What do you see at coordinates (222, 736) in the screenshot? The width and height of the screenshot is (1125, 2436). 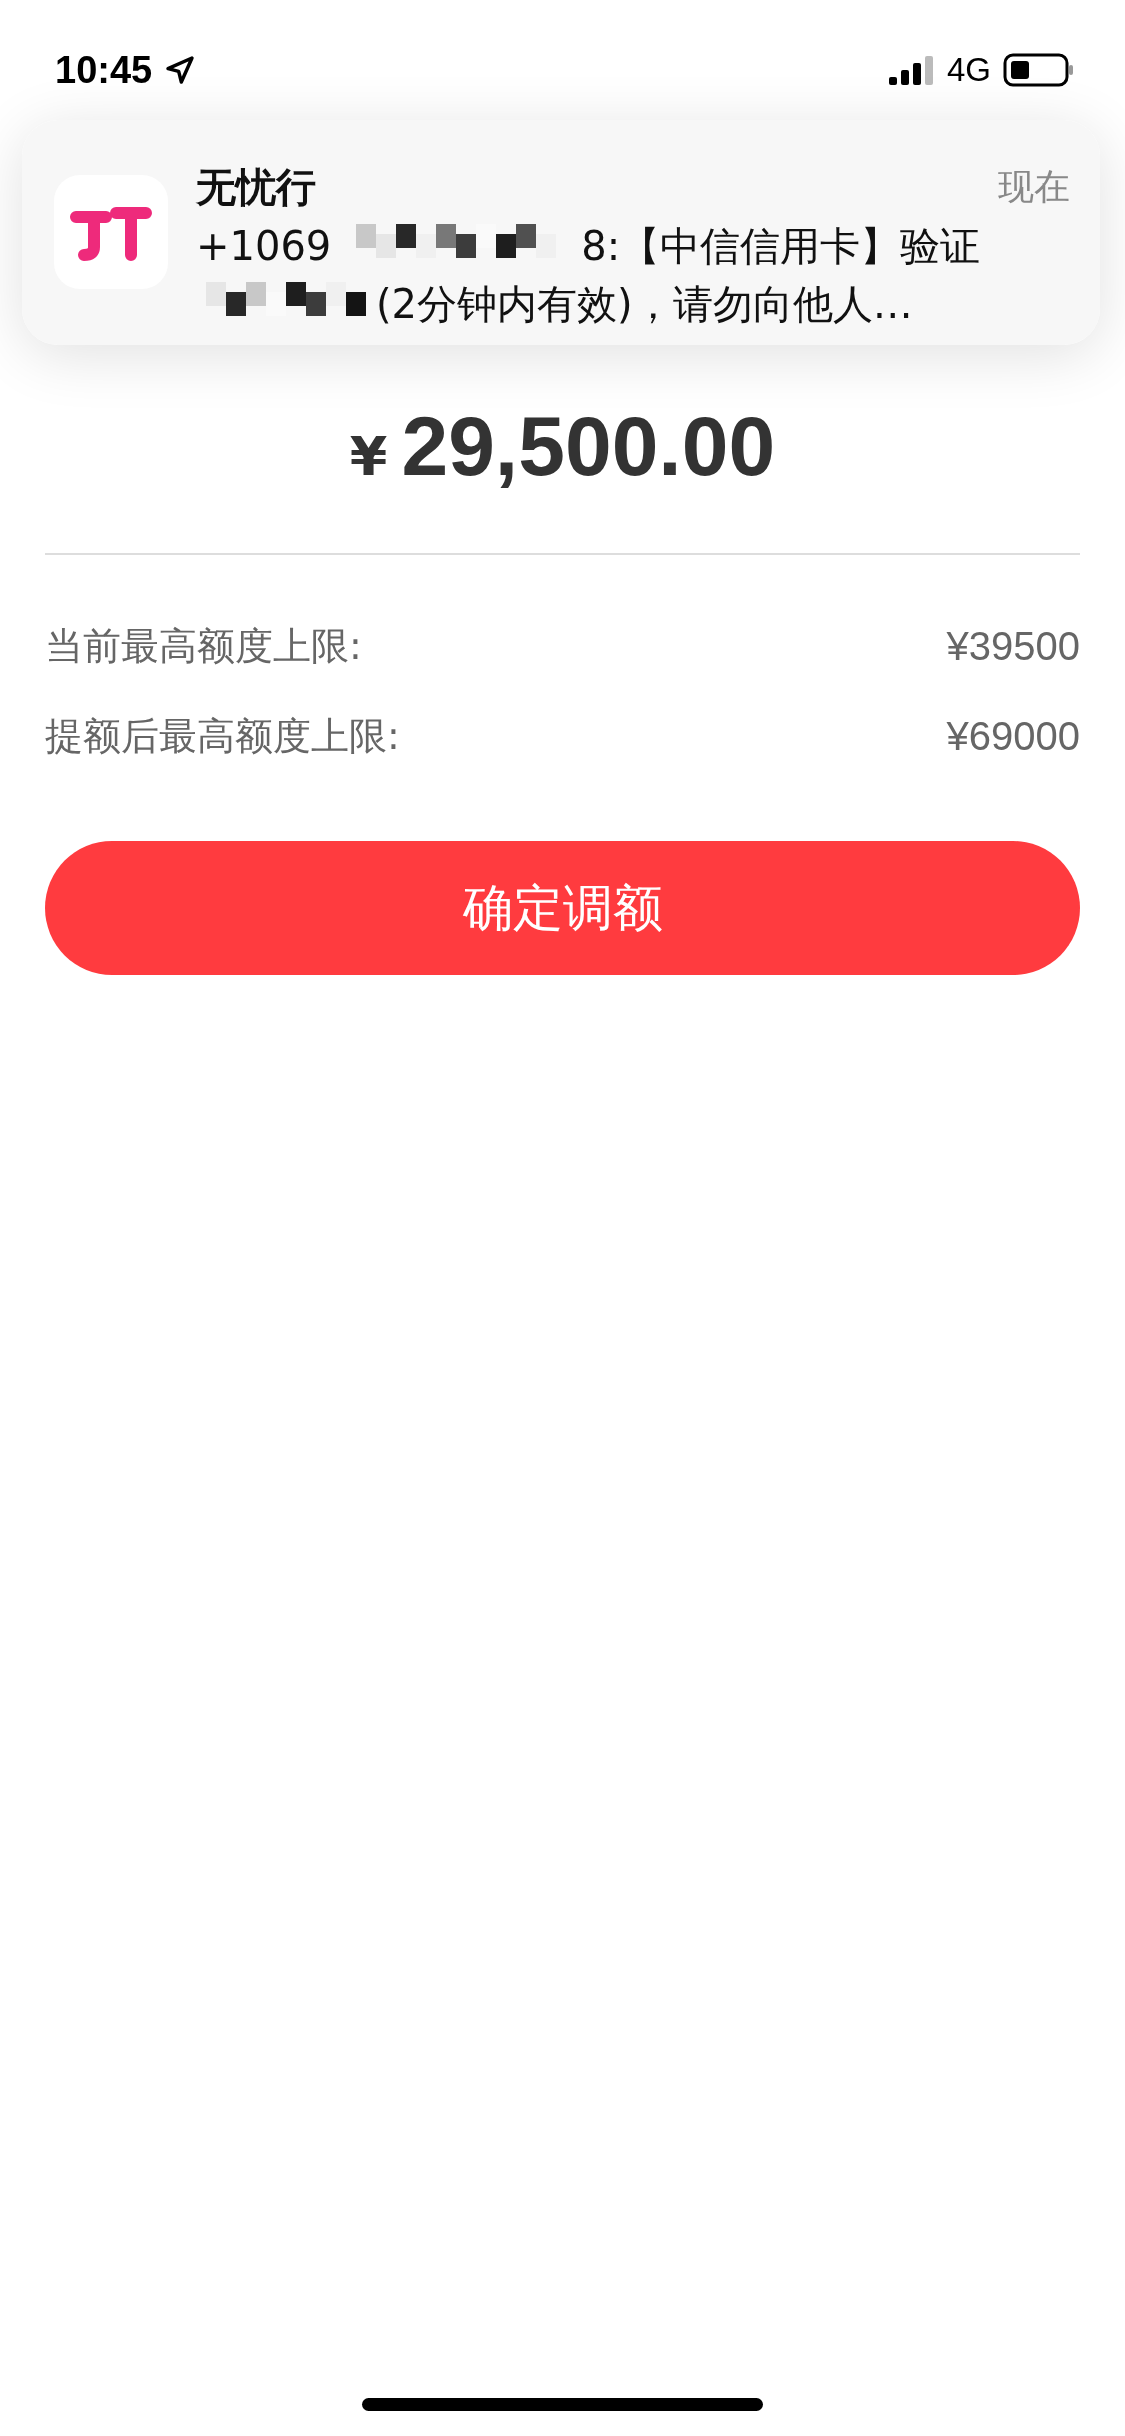 I see `limit-label: 提额后最高额度上限:` at bounding box center [222, 736].